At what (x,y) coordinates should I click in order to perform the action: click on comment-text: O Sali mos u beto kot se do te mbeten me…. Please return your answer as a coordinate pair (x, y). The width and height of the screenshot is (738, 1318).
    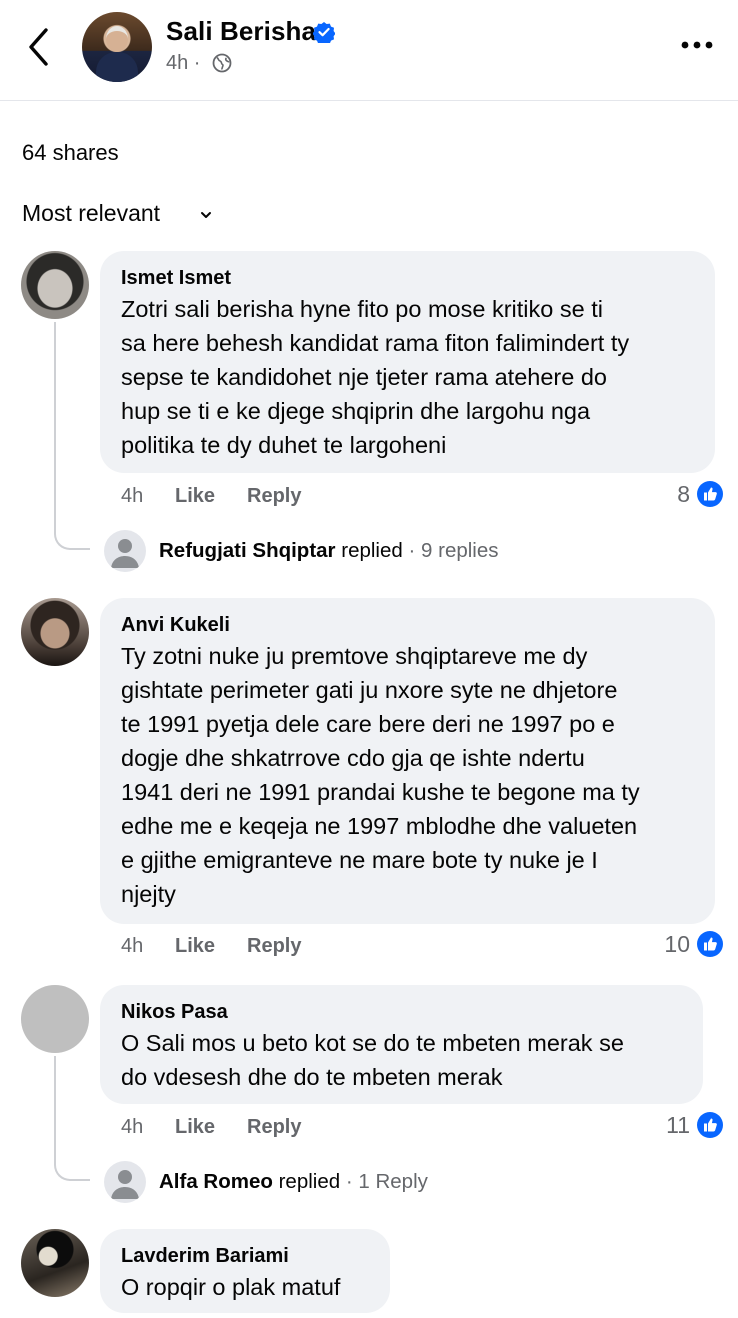
    Looking at the image, I should click on (372, 1060).